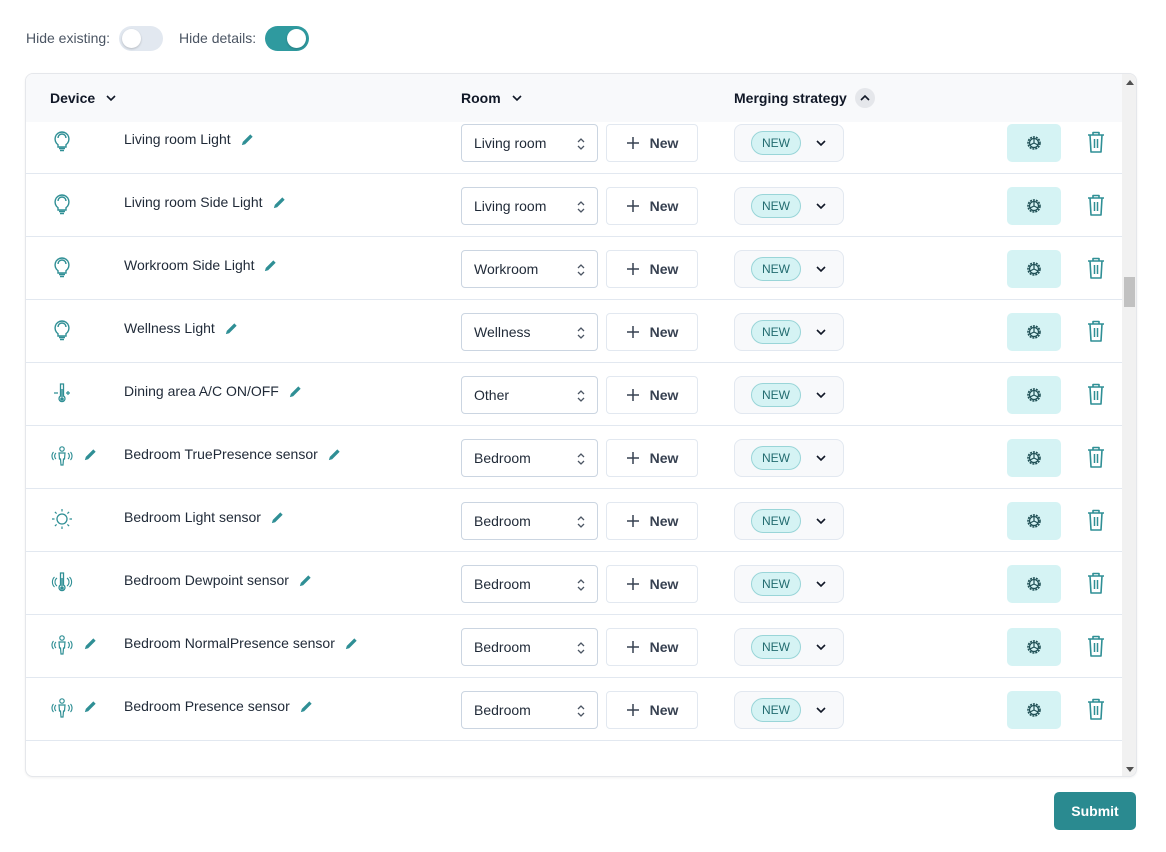  I want to click on device-name: Bedroom Presence sensor, so click(207, 706).